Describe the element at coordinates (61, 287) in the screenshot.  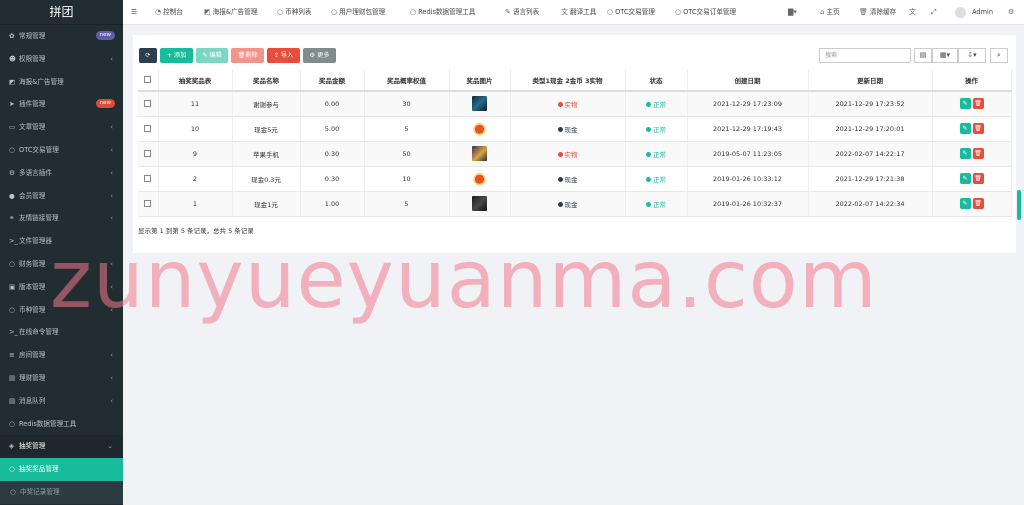
I see `sidebar-item: ▣ 版本管理 ‹` at that location.